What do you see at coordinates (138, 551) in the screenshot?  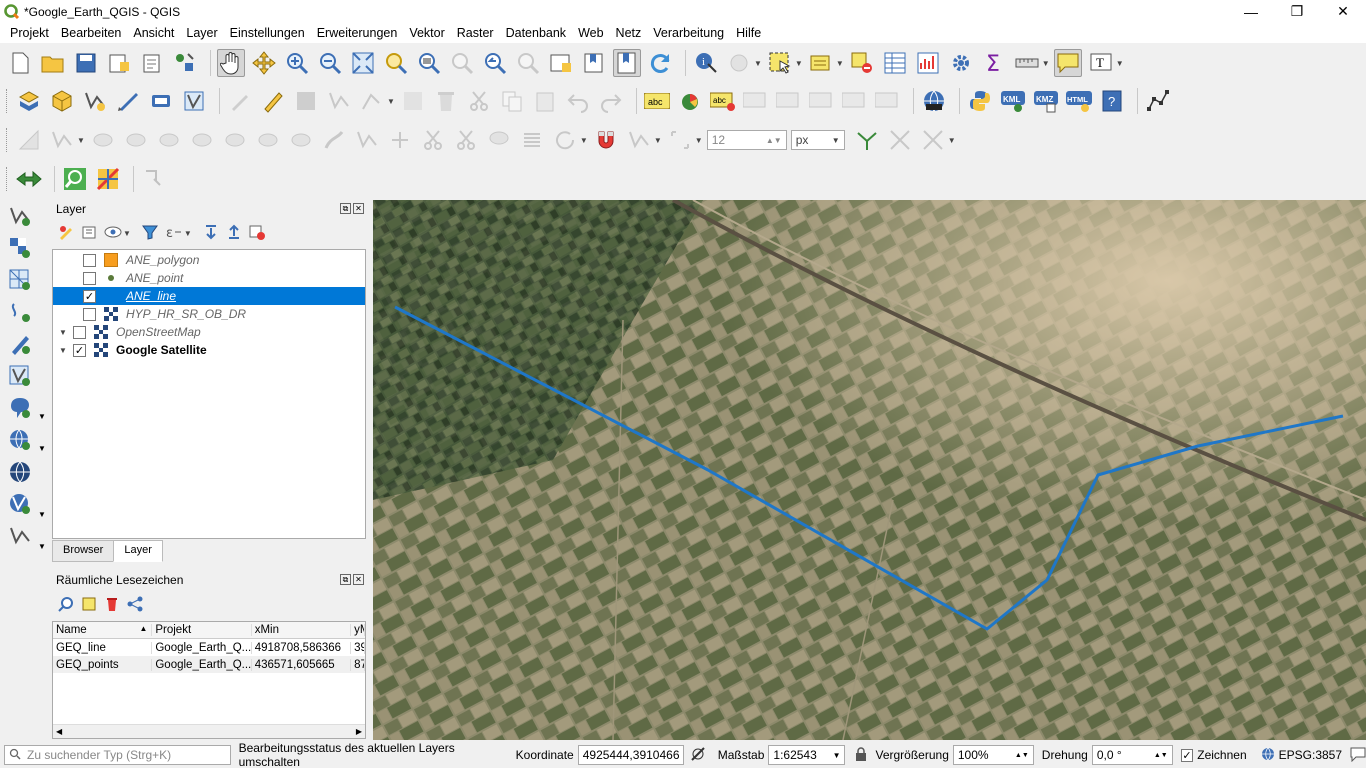 I see `tab-layer: Layer` at bounding box center [138, 551].